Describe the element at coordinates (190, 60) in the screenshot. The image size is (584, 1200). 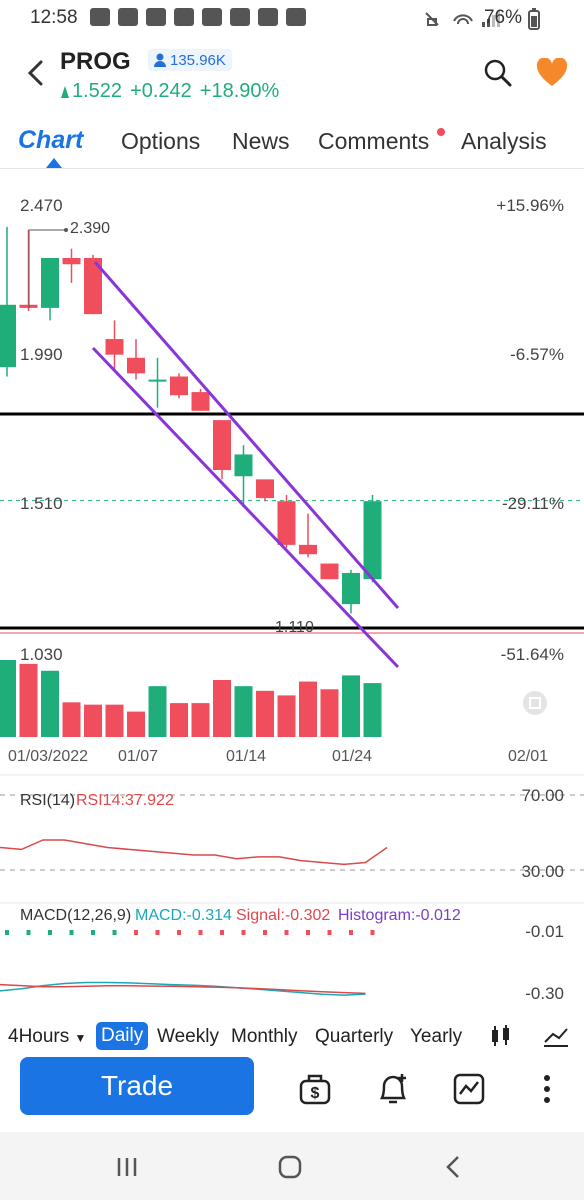
I see `followers-badge: 135.96K` at that location.